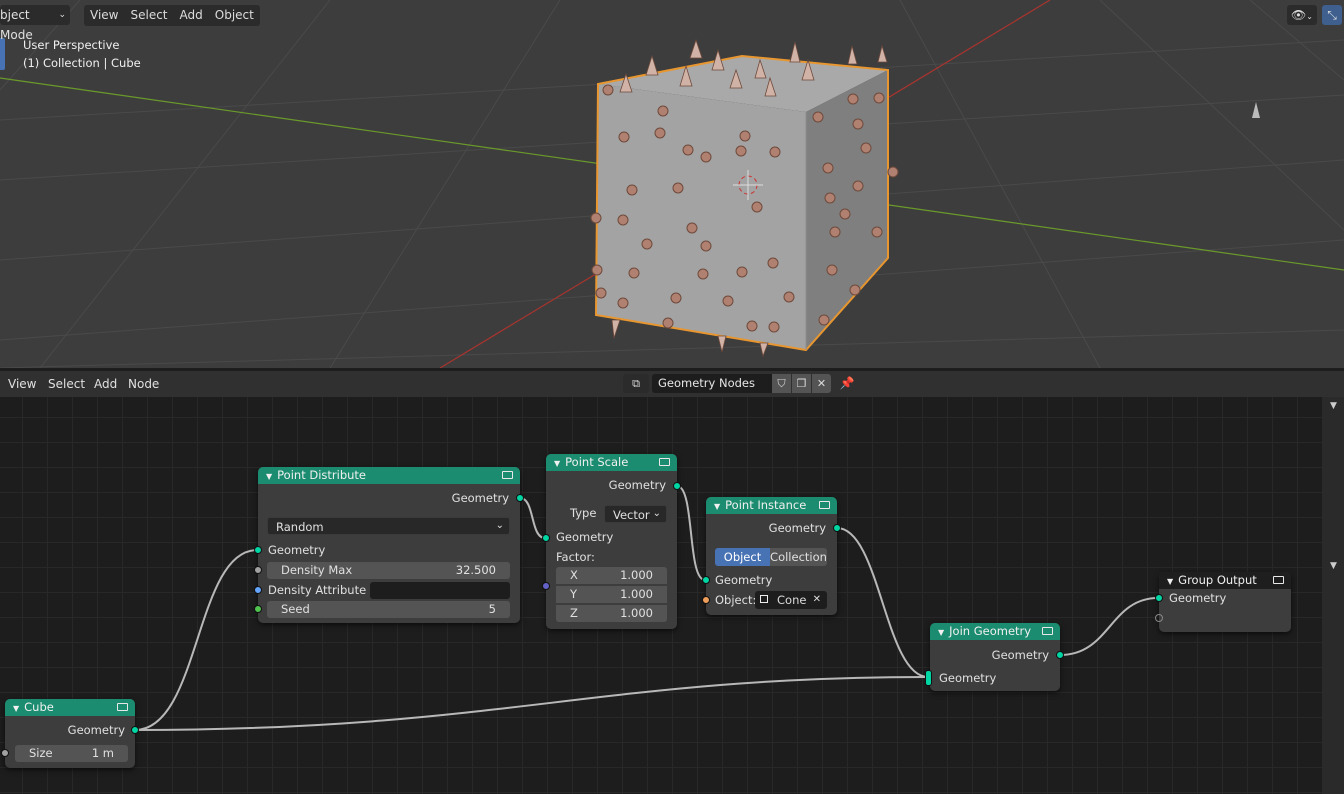 The height and width of the screenshot is (794, 1344). What do you see at coordinates (990, 631) in the screenshot?
I see `node-join-geometry-title: Join Geometry` at bounding box center [990, 631].